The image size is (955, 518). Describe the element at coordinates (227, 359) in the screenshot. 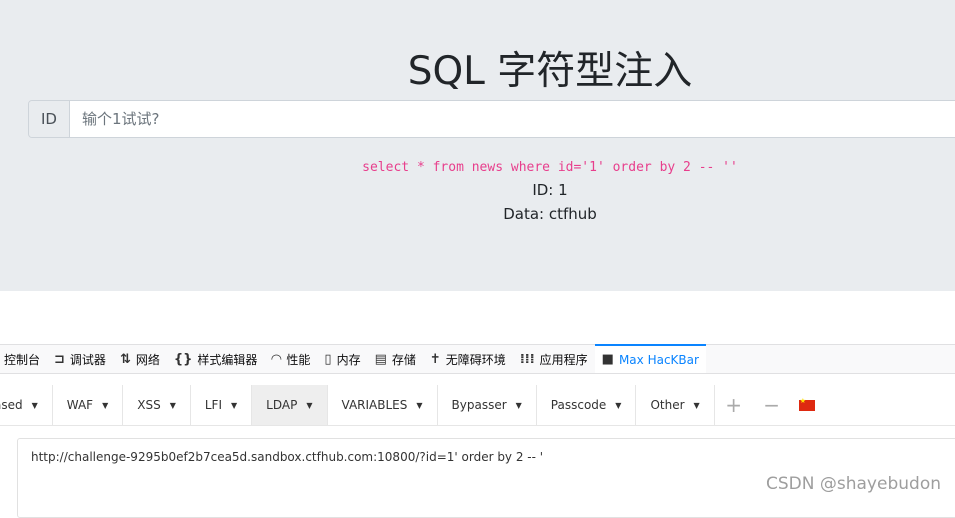

I see `tab-style-editor-label: 样式编辑器` at that location.